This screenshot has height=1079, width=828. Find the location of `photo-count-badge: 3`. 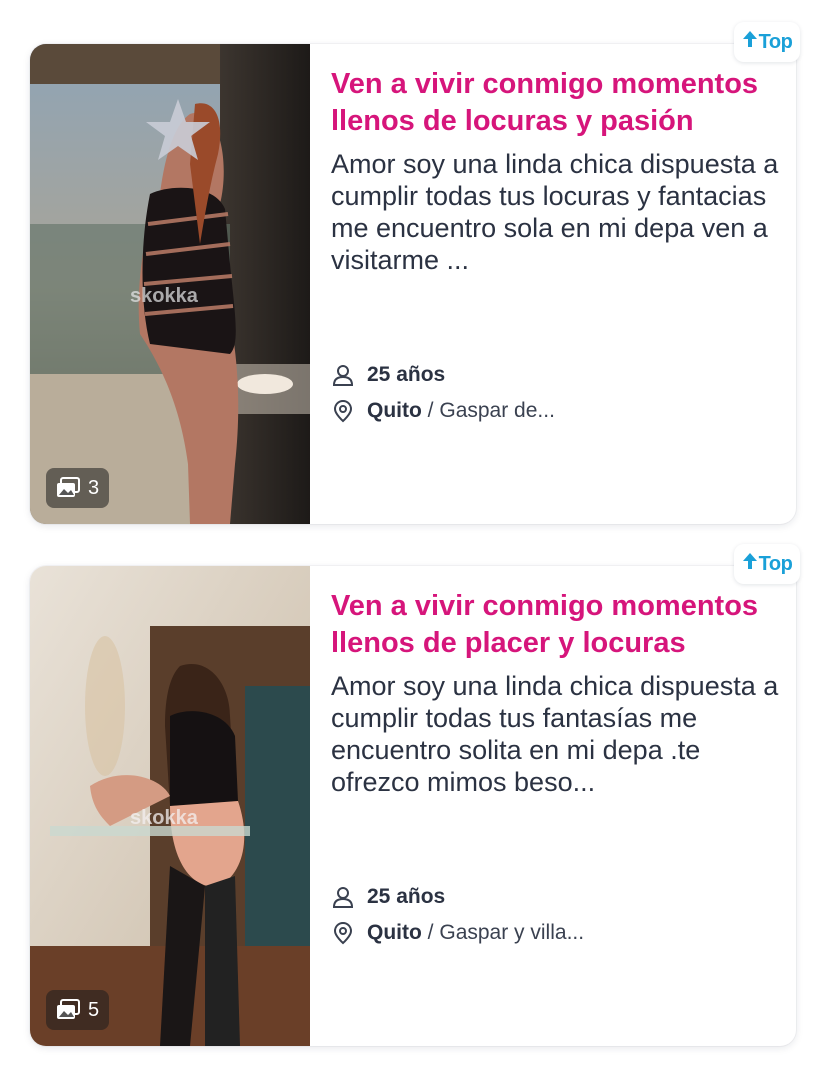

photo-count-badge: 3 is located at coordinates (78, 488).